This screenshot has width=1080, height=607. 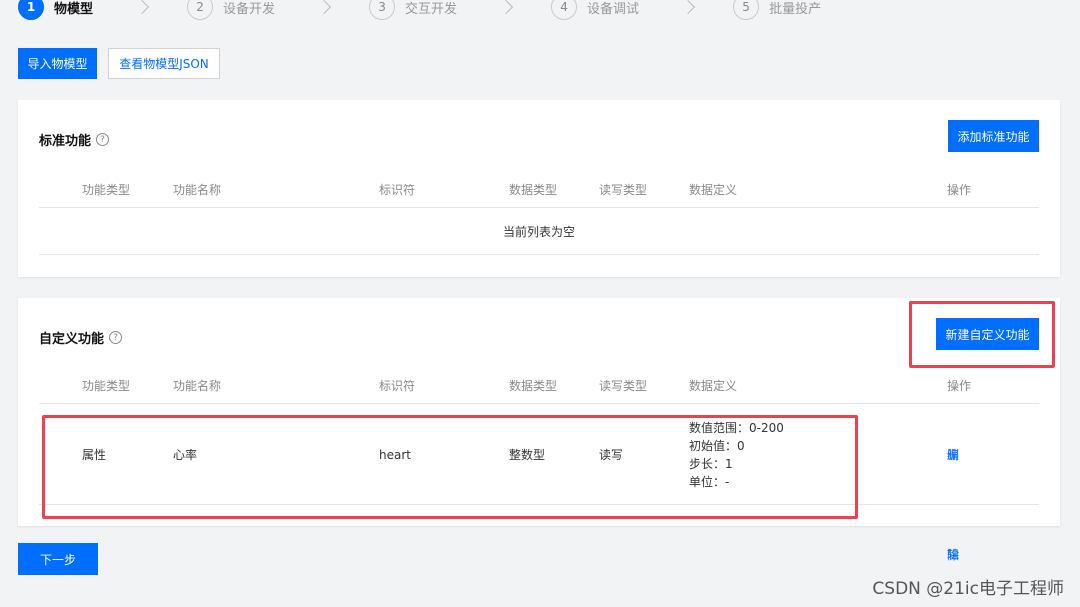 What do you see at coordinates (460, 10) in the screenshot?
I see `step-3: 3 交互开发` at bounding box center [460, 10].